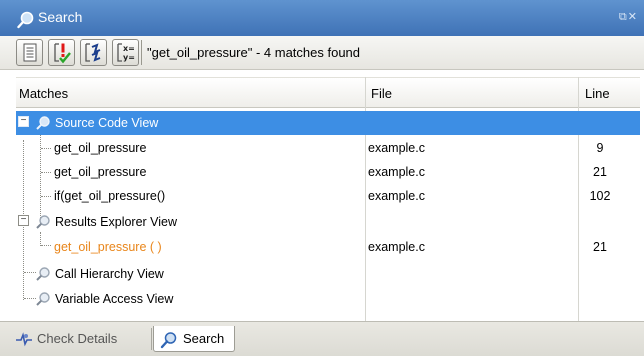 The width and height of the screenshot is (644, 356). I want to click on match-label: Source Code View, so click(107, 123).